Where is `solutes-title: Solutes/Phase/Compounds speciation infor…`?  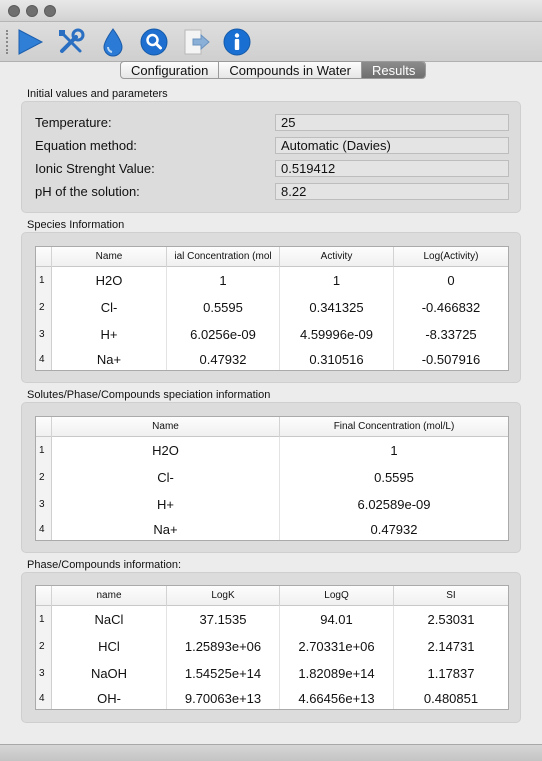 solutes-title: Solutes/Phase/Compounds speciation infor… is located at coordinates (149, 395).